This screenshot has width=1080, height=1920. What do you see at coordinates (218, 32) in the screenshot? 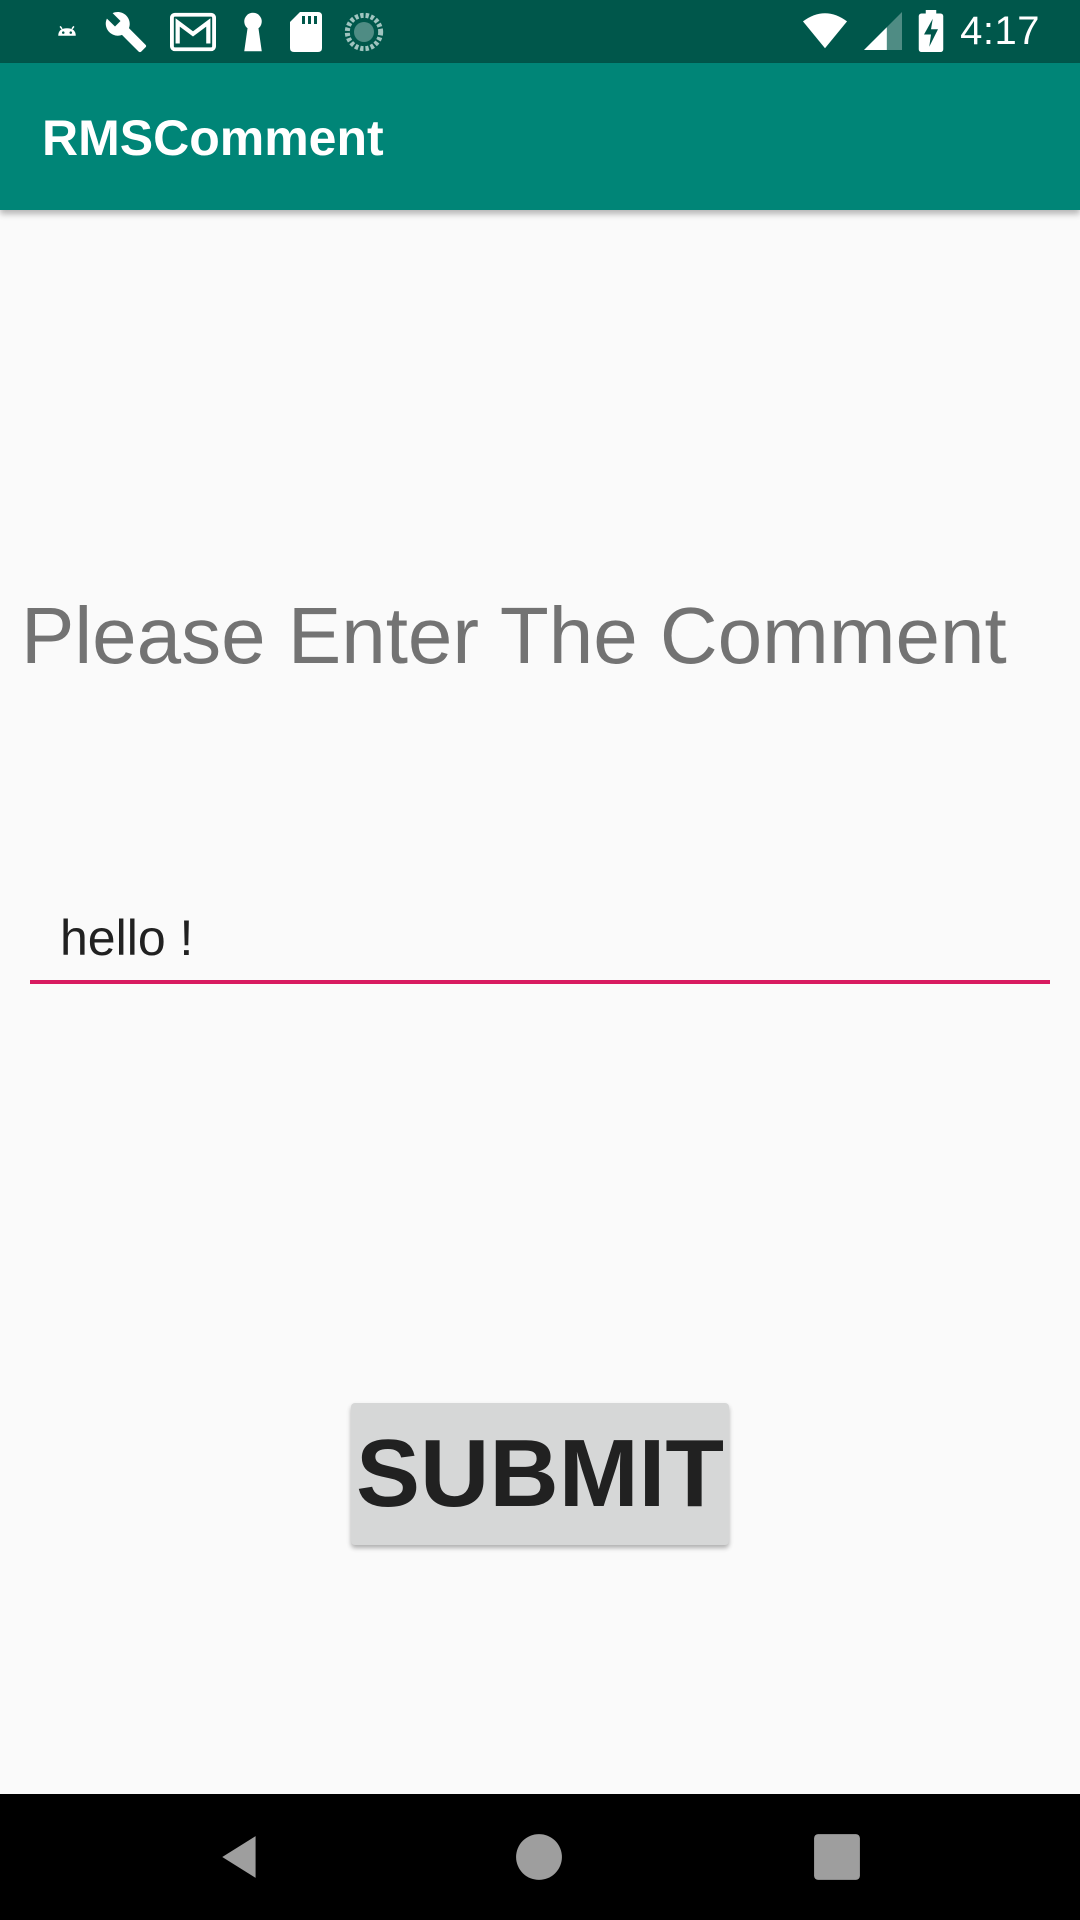
I see `notification-icons` at bounding box center [218, 32].